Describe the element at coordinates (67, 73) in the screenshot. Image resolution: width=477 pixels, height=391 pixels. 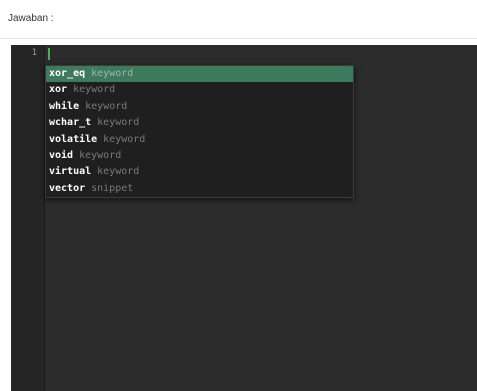
I see `autocomplete-item-name: xor_eq` at that location.